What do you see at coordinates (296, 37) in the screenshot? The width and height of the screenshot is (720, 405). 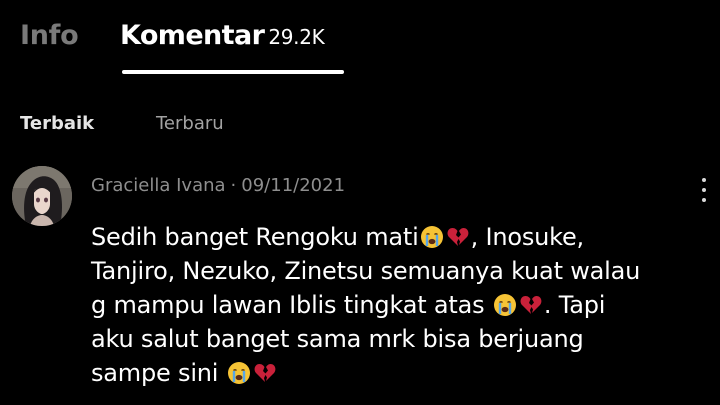 I see `comment-count: 29.2K` at bounding box center [296, 37].